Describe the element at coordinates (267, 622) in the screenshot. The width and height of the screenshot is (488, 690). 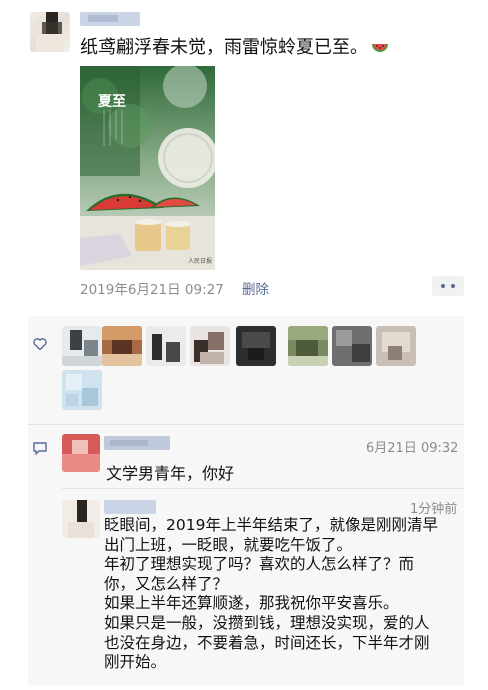
I see `comment-line: 如果只是一般，没攒到钱，理想没实现，爱的人` at that location.